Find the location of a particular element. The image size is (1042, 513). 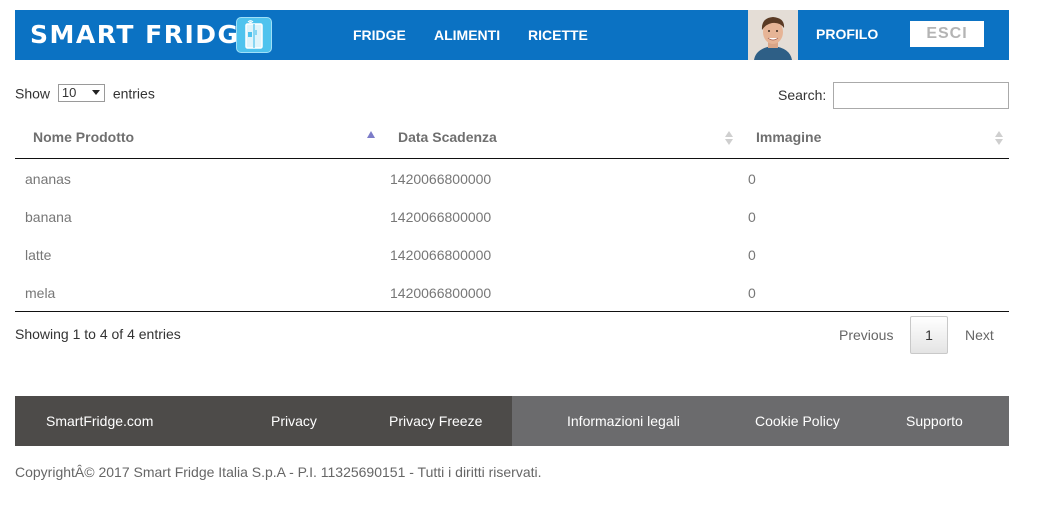

footer-link-supporto: Supporto is located at coordinates (934, 421).